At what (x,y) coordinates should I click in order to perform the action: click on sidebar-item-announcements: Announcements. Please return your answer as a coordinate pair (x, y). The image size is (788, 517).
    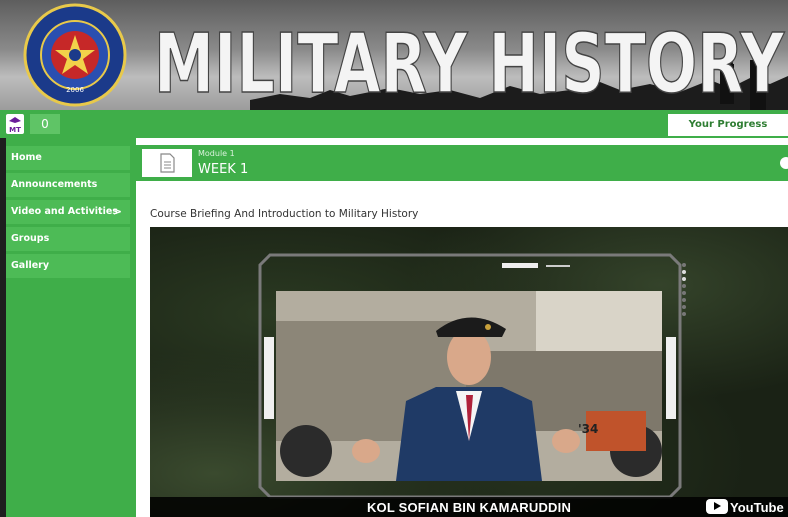
    Looking at the image, I should click on (68, 185).